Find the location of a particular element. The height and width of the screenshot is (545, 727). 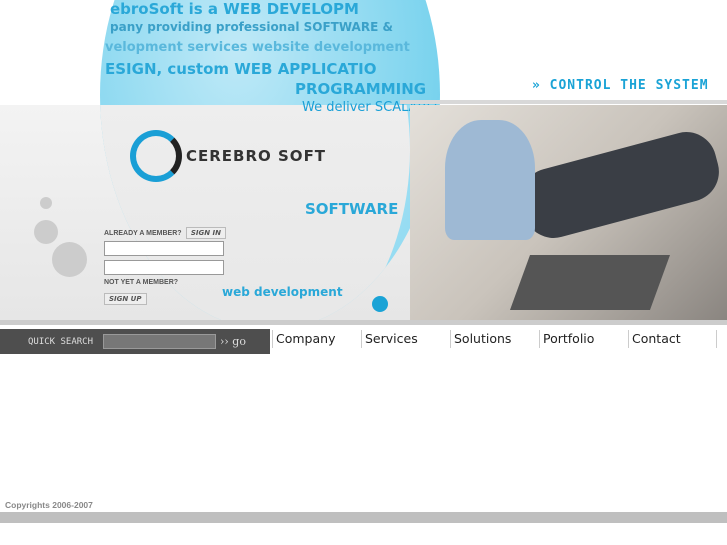

nav-contact: Contact is located at coordinates (672, 339).